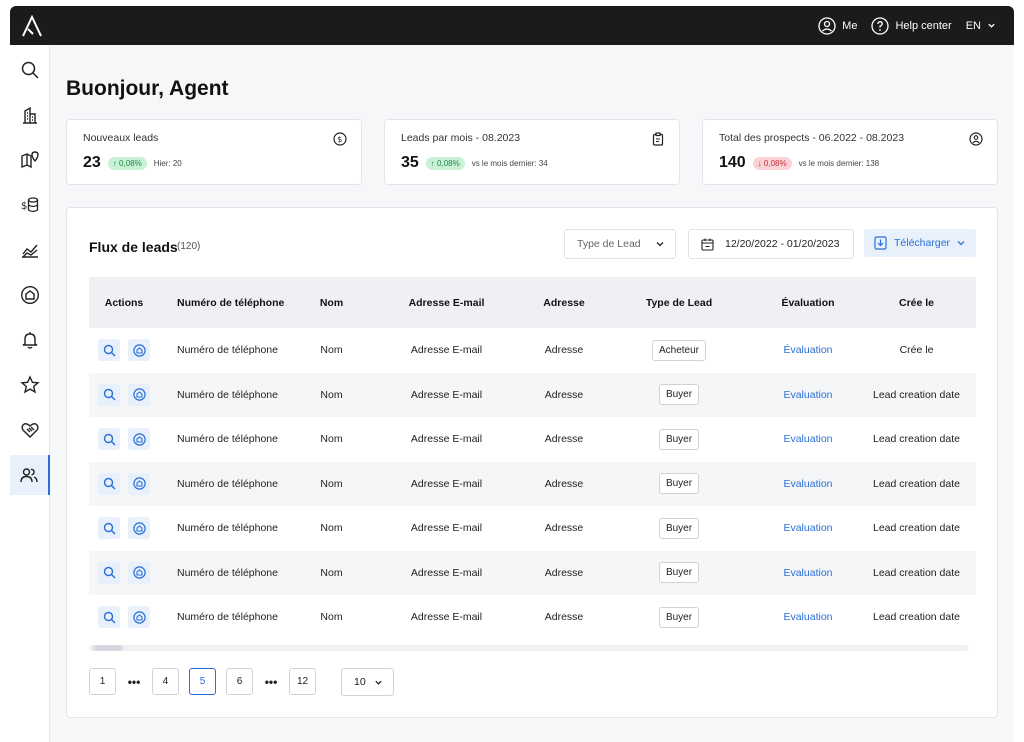 The width and height of the screenshot is (1024, 742). What do you see at coordinates (30, 70) in the screenshot?
I see `sidebar-item-search` at bounding box center [30, 70].